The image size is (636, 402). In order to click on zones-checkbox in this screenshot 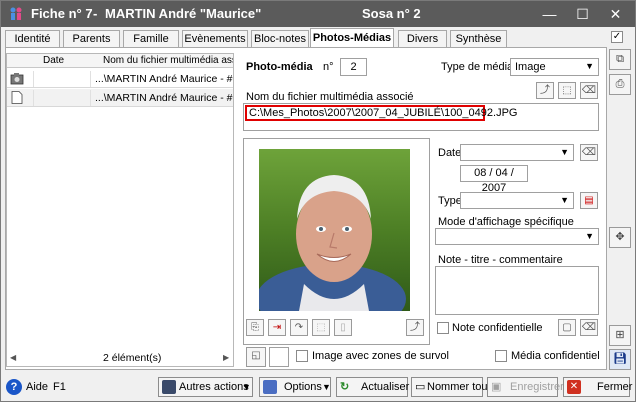, I will do `click(302, 356)`.